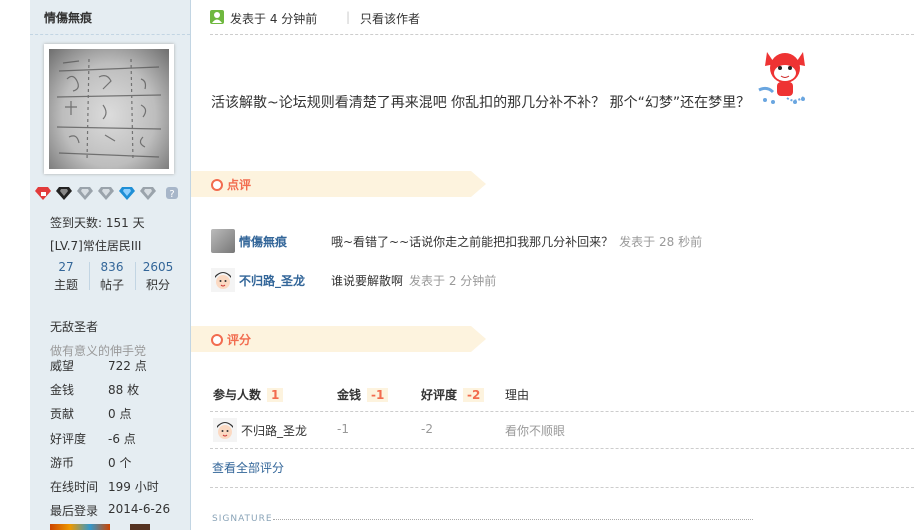  Describe the element at coordinates (127, 193) in the screenshot. I see `blue-diamond-icon` at that location.